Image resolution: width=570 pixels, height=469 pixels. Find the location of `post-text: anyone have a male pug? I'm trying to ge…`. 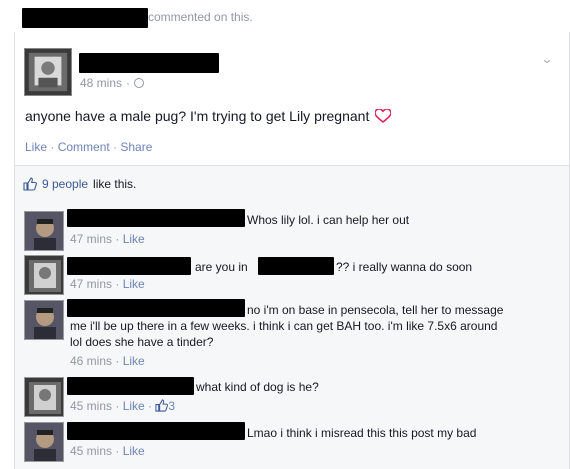

post-text: anyone have a male pug? I'm trying to ge… is located at coordinates (208, 116).